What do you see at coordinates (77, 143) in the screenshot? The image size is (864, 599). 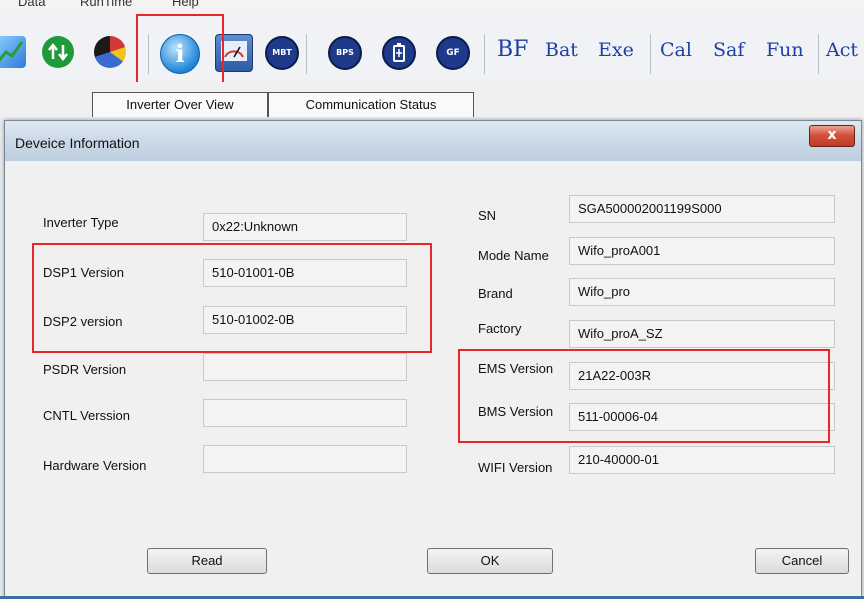 I see `dialog-title: Deveice Information` at bounding box center [77, 143].